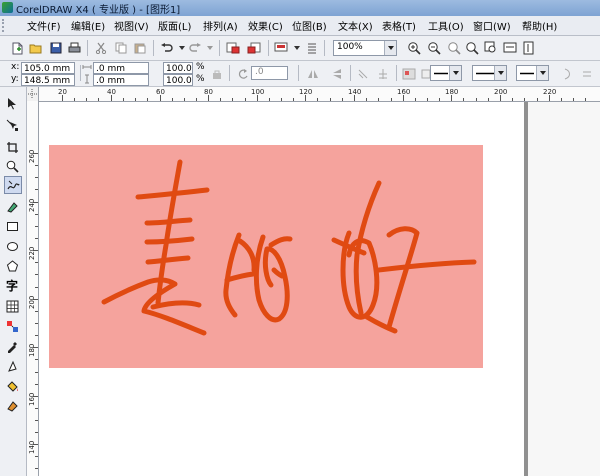  What do you see at coordinates (88, 25) in the screenshot?
I see `menu-edit: 编辑(E)` at bounding box center [88, 25].